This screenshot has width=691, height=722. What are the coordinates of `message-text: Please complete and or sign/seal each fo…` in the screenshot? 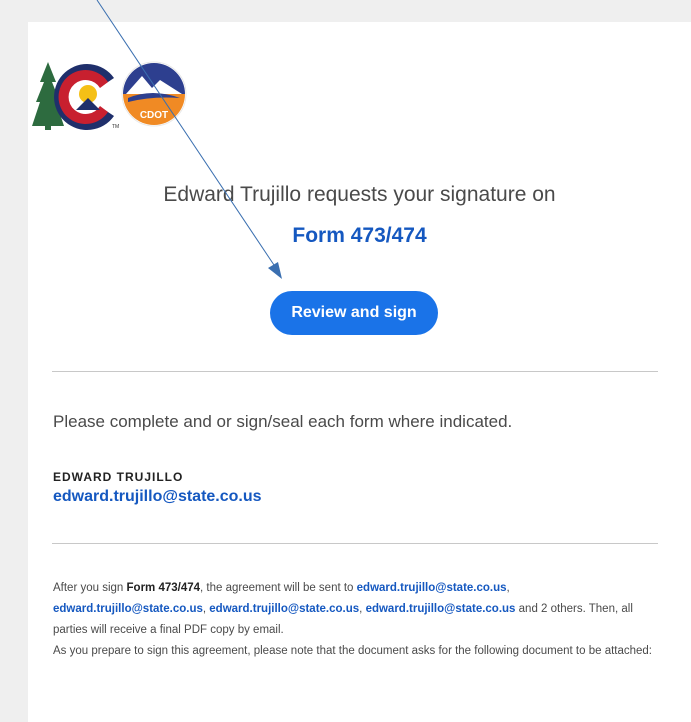 It's located at (283, 421).